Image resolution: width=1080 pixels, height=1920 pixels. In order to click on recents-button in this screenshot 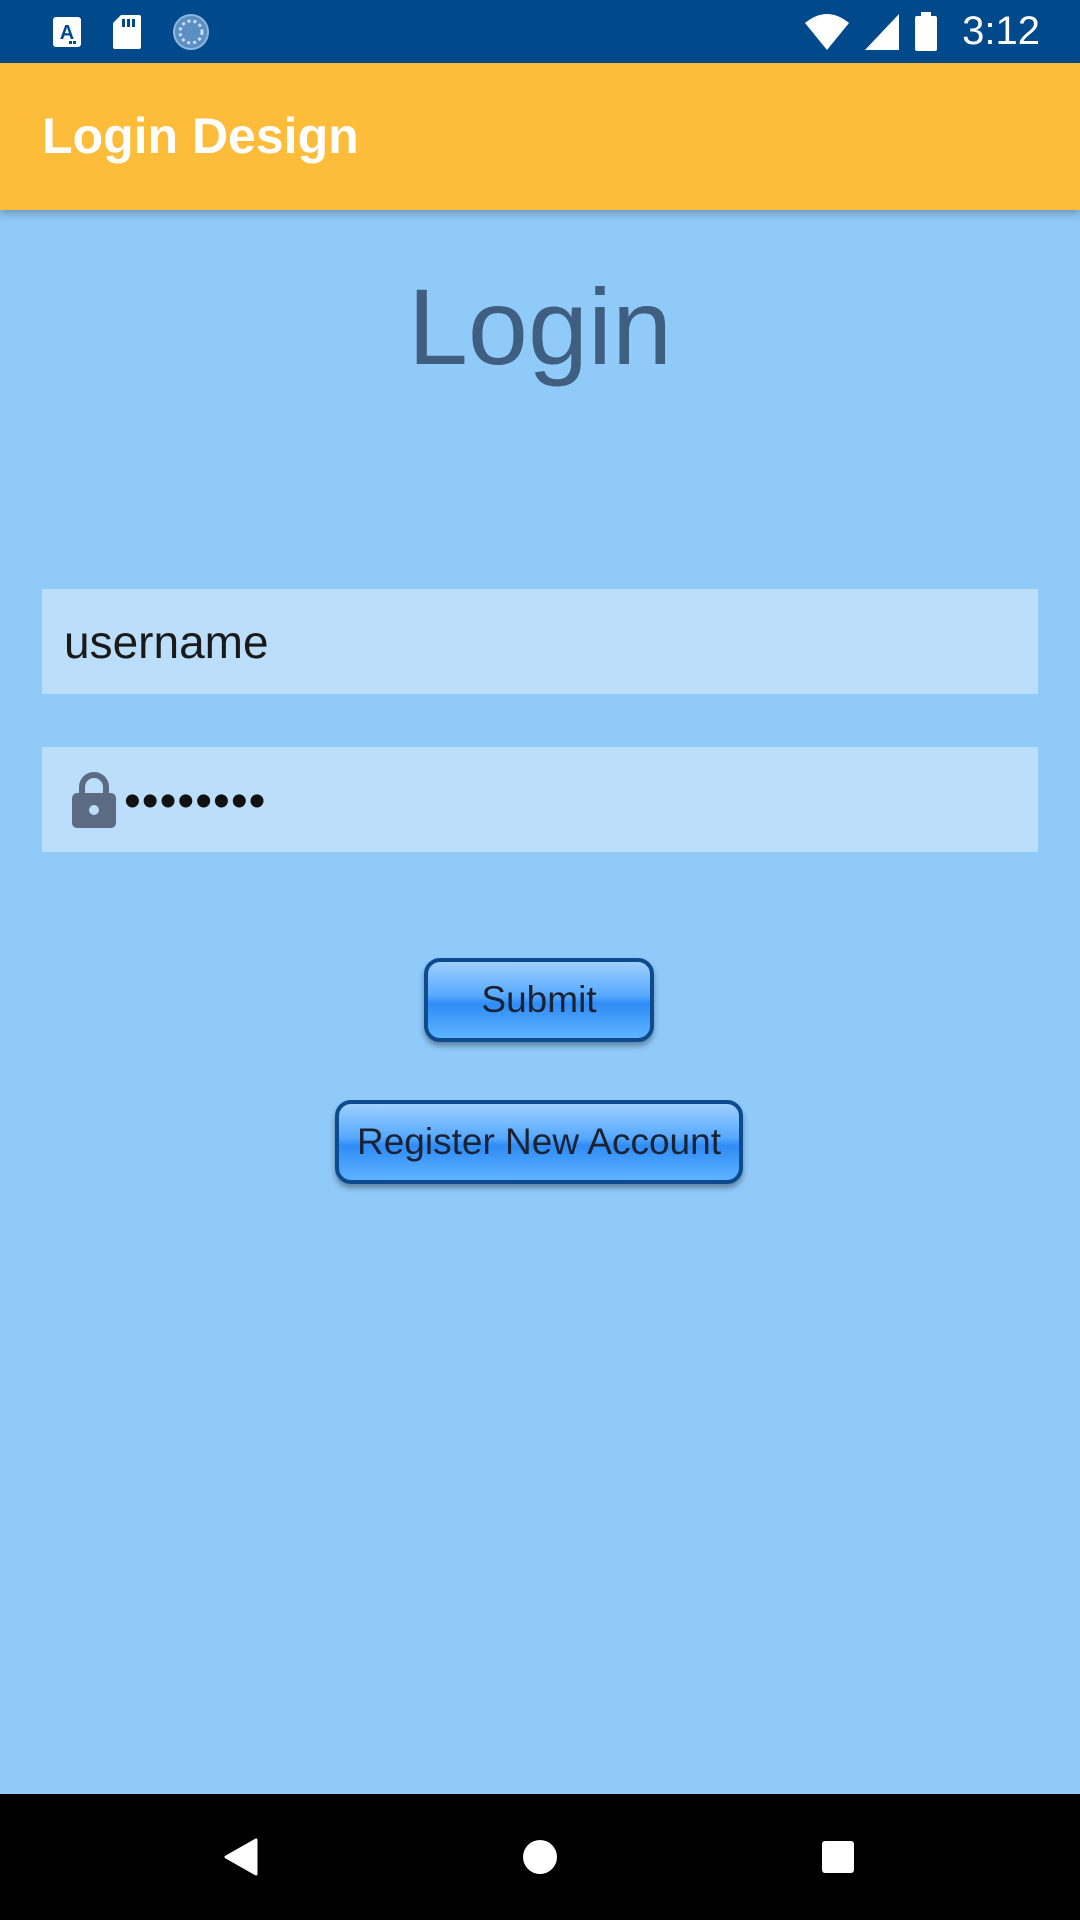, I will do `click(838, 1857)`.